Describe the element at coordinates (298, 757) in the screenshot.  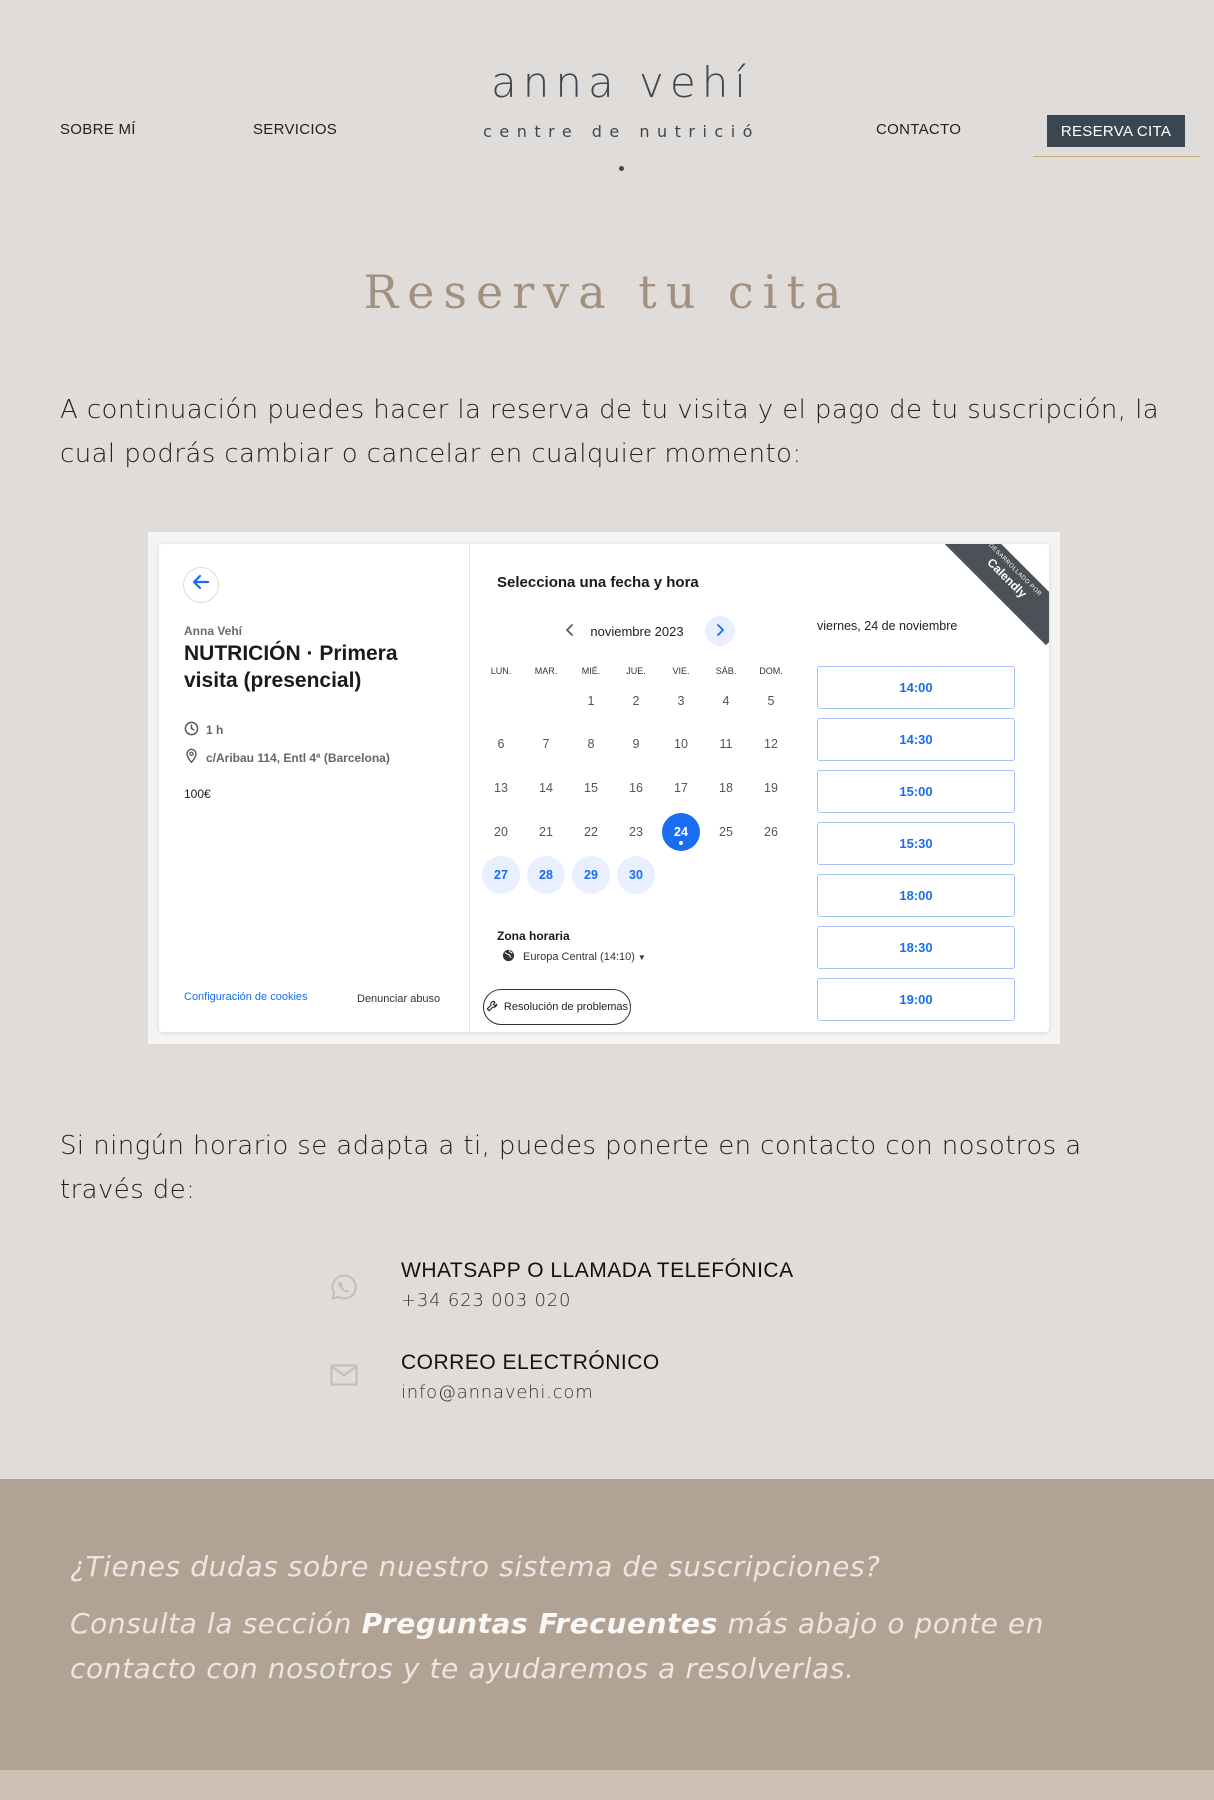
I see `location: c/Aribau 114, Entl 4ª (Barcelona)` at that location.